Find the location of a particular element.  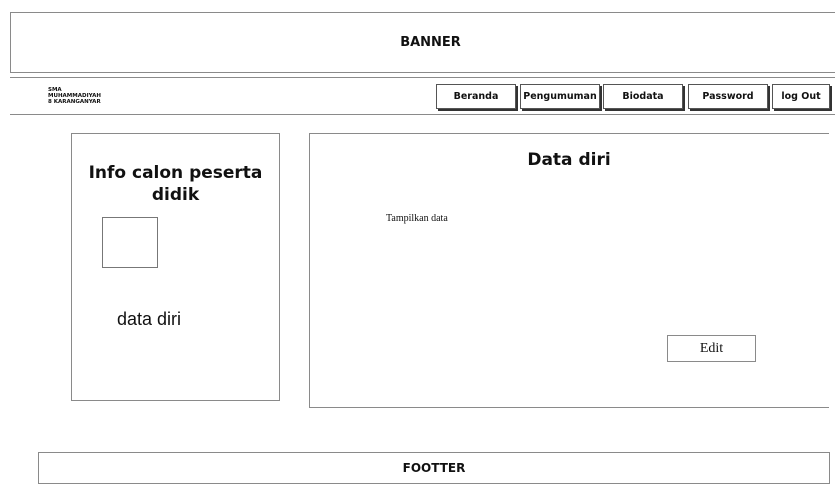

page-title: Data diri is located at coordinates (569, 160).